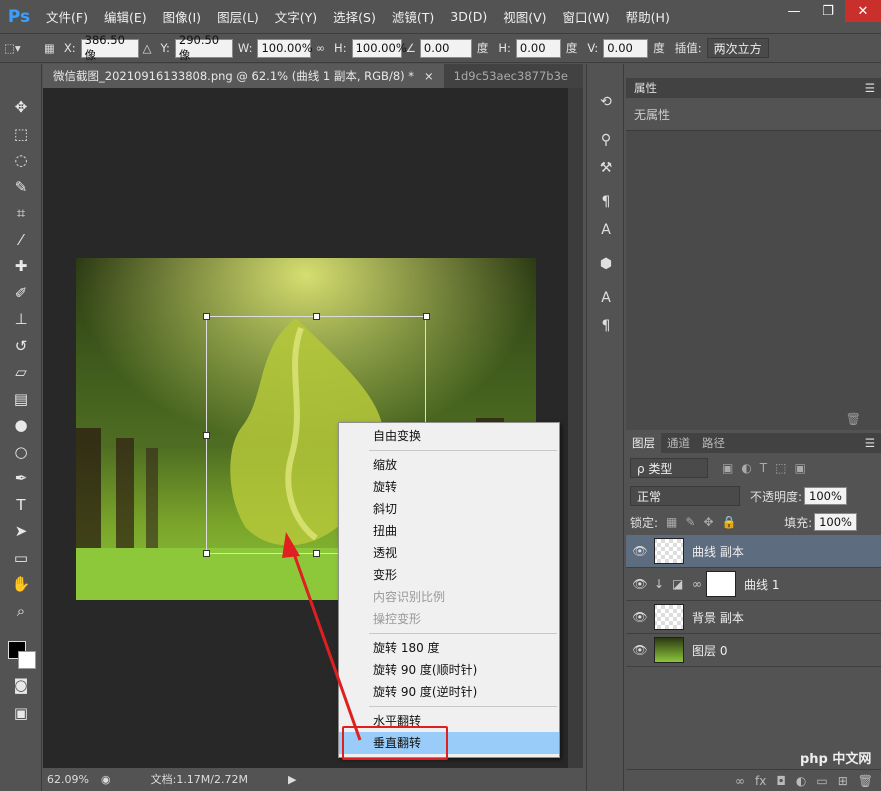 Image resolution: width=881 pixels, height=791 pixels. Describe the element at coordinates (825, 496) in the screenshot. I see `opacity-input: 100%` at that location.